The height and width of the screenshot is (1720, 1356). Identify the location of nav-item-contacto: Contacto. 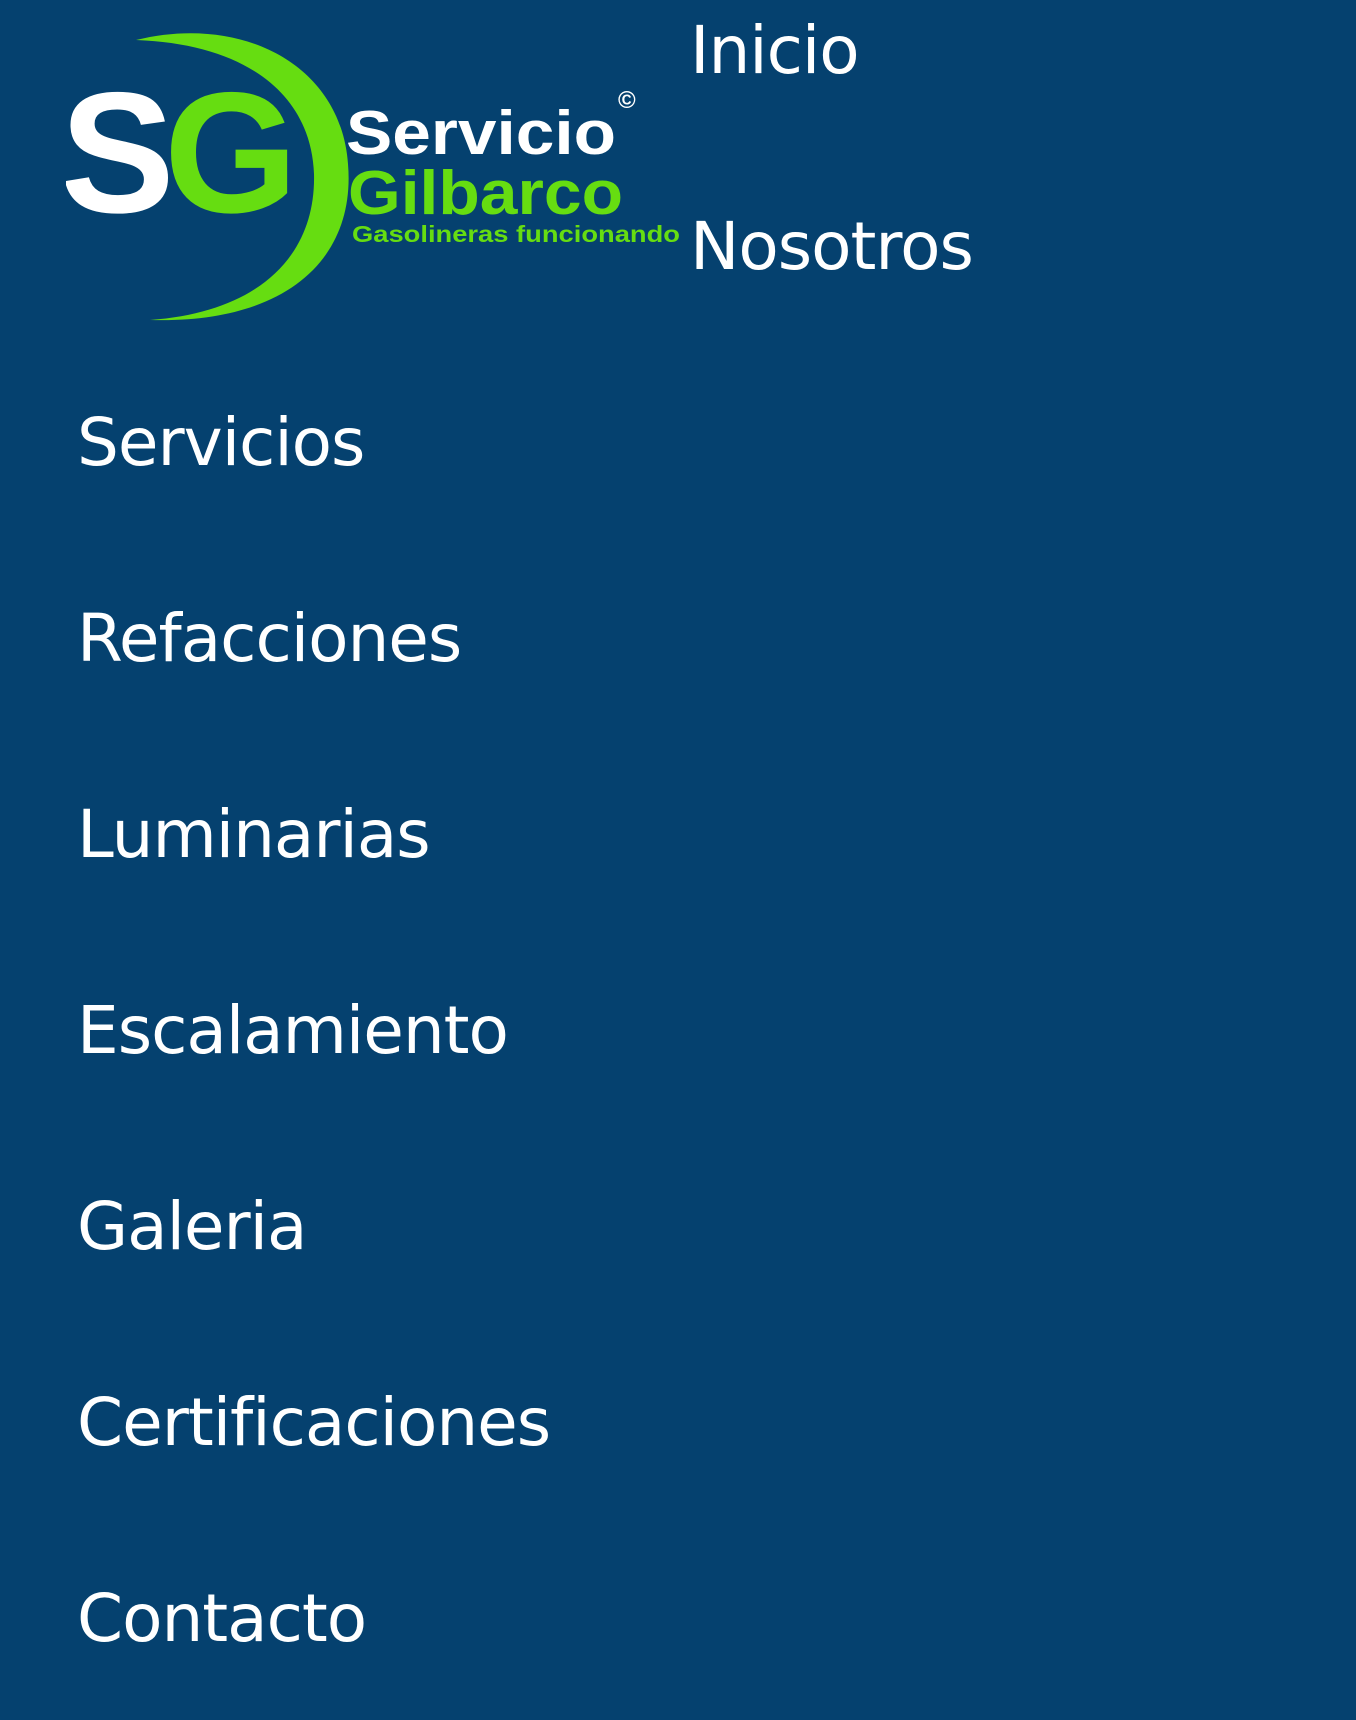
(222, 1619).